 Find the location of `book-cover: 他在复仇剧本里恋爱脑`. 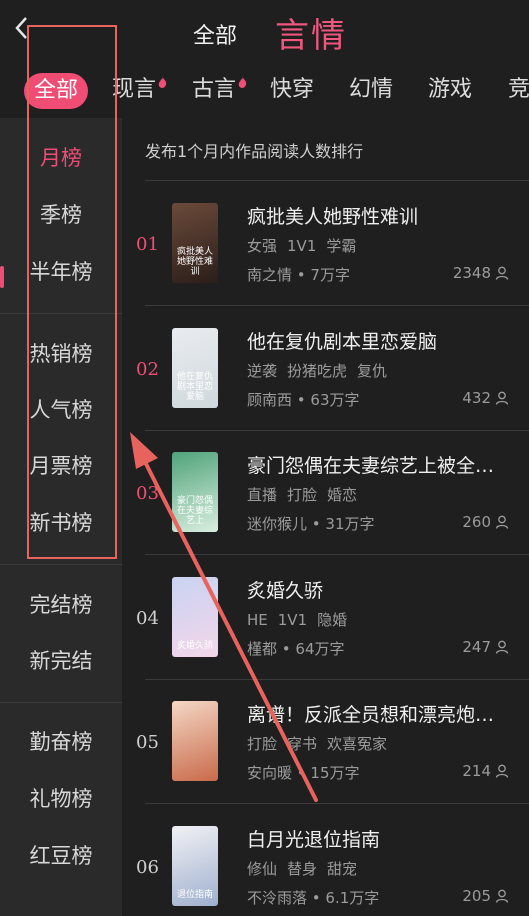

book-cover: 他在复仇剧本里恋爱脑 is located at coordinates (195, 367).